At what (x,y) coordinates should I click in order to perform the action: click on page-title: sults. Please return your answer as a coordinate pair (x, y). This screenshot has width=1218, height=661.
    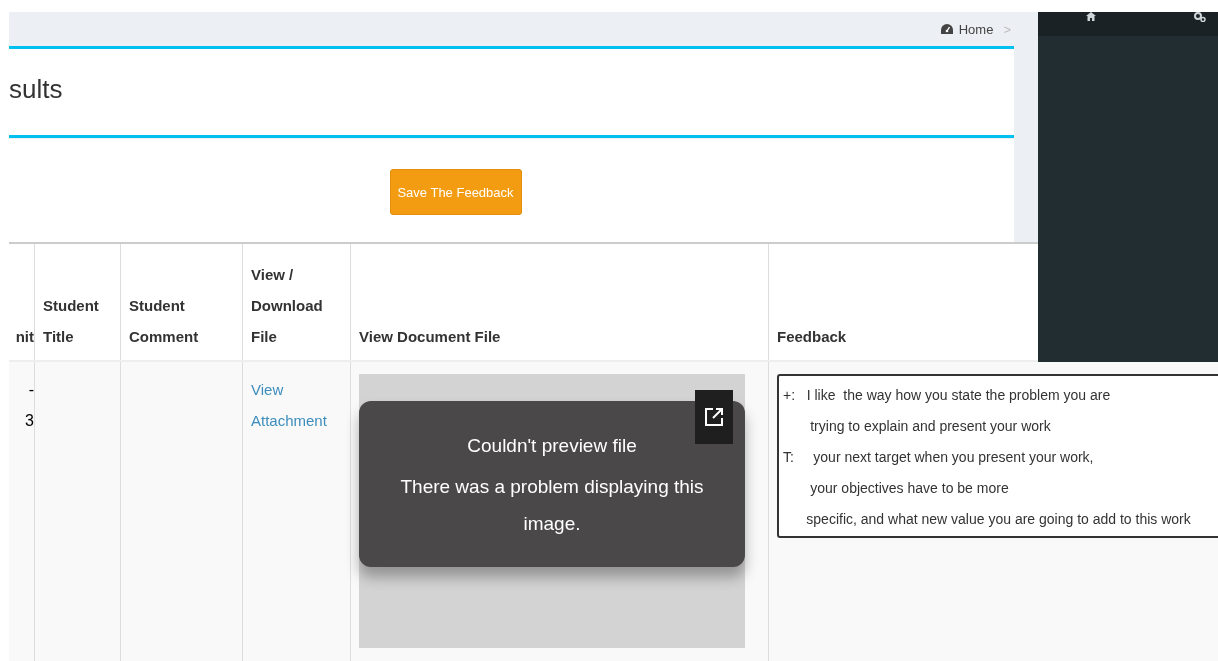
    Looking at the image, I should click on (36, 89).